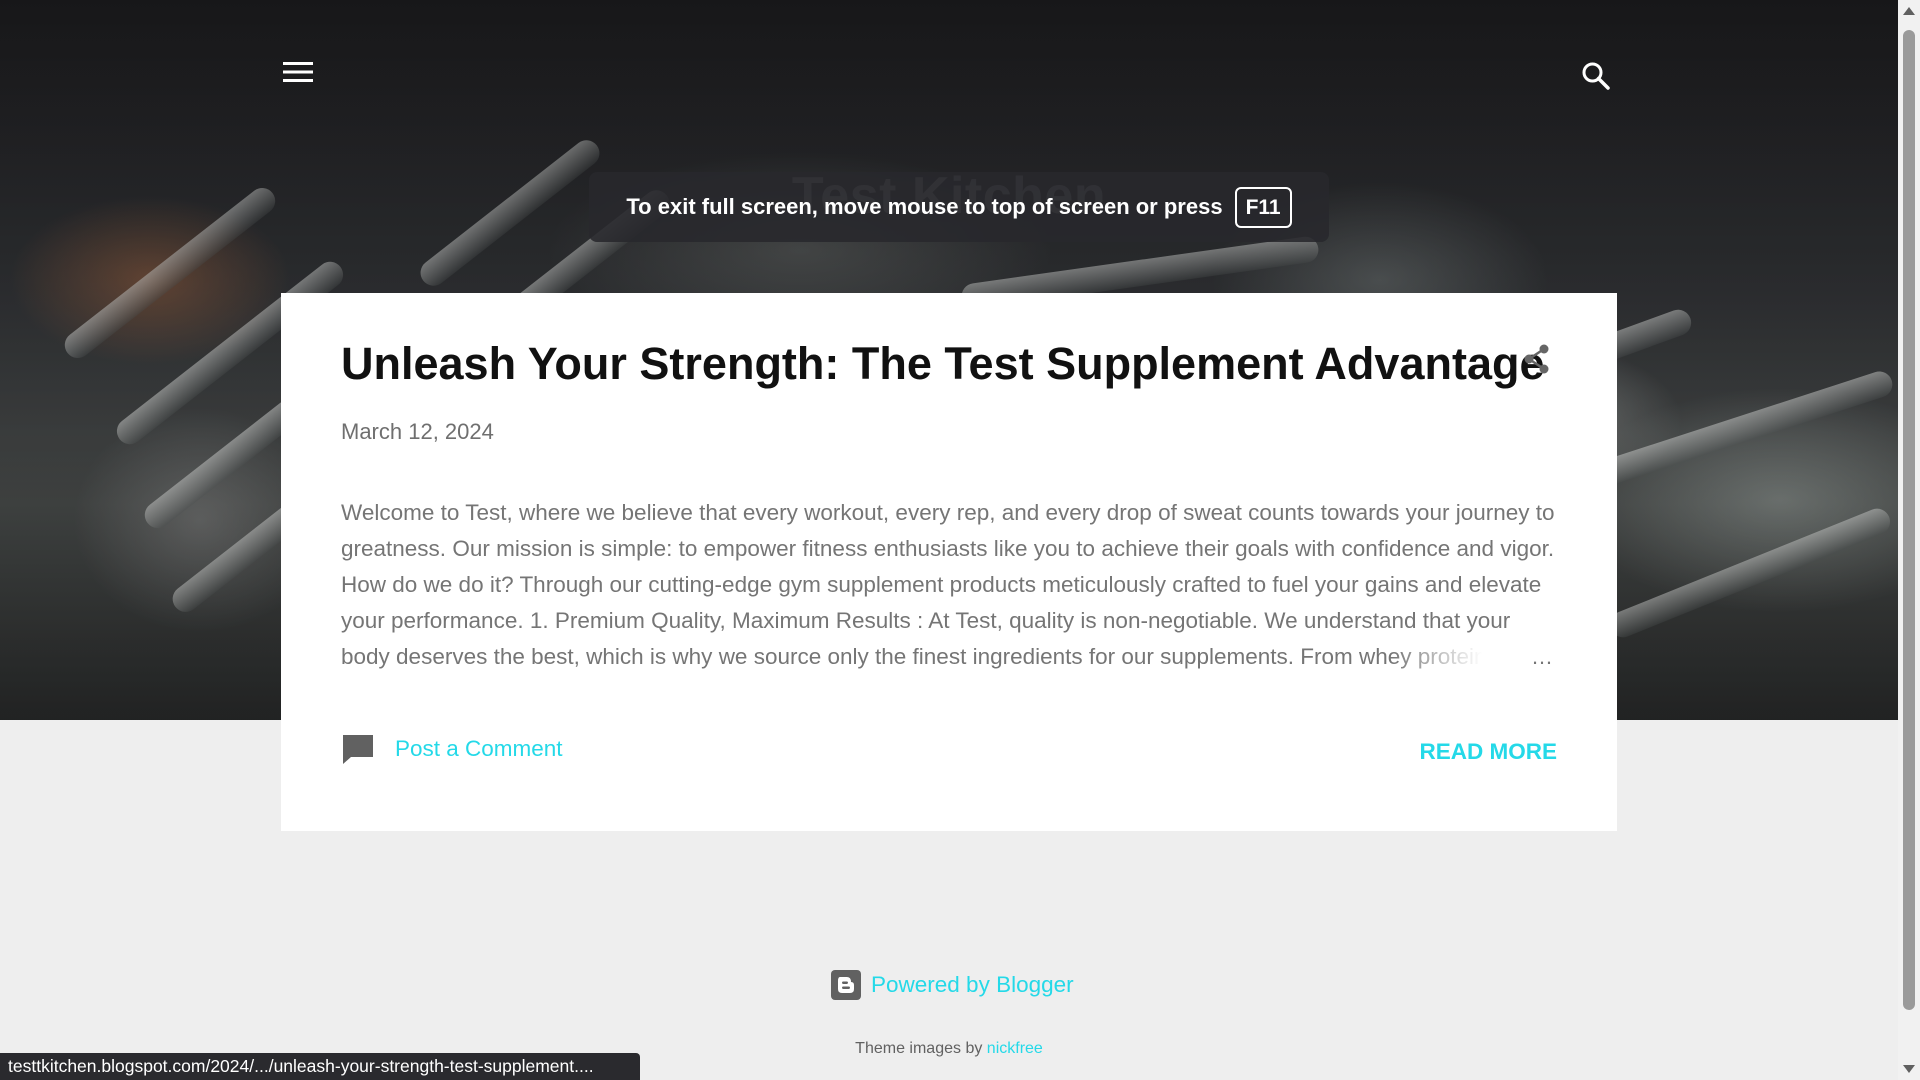 Image resolution: width=1920 pixels, height=1080 pixels. I want to click on f11-key-badge: F11, so click(1263, 207).